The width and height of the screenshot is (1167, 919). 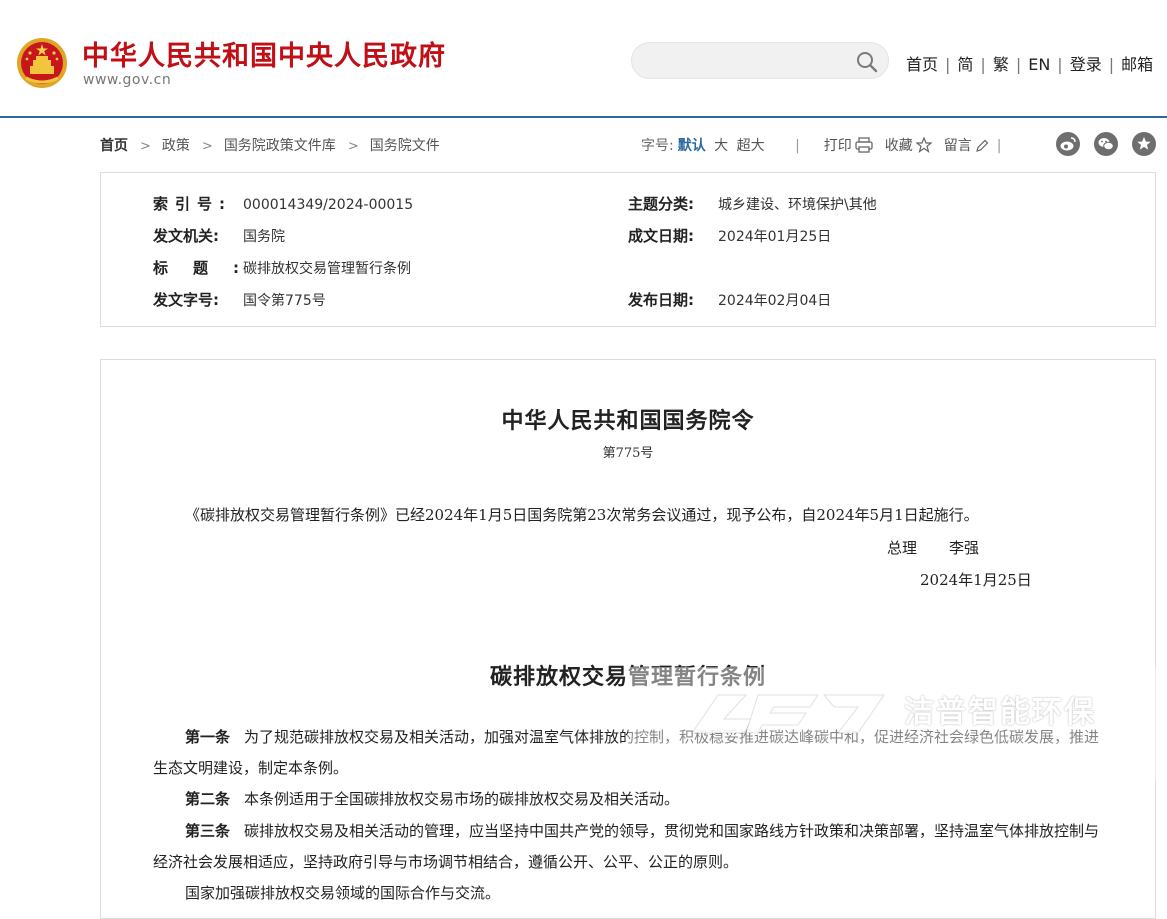 What do you see at coordinates (775, 237) in the screenshot?
I see `info-value: 2024年01月25日` at bounding box center [775, 237].